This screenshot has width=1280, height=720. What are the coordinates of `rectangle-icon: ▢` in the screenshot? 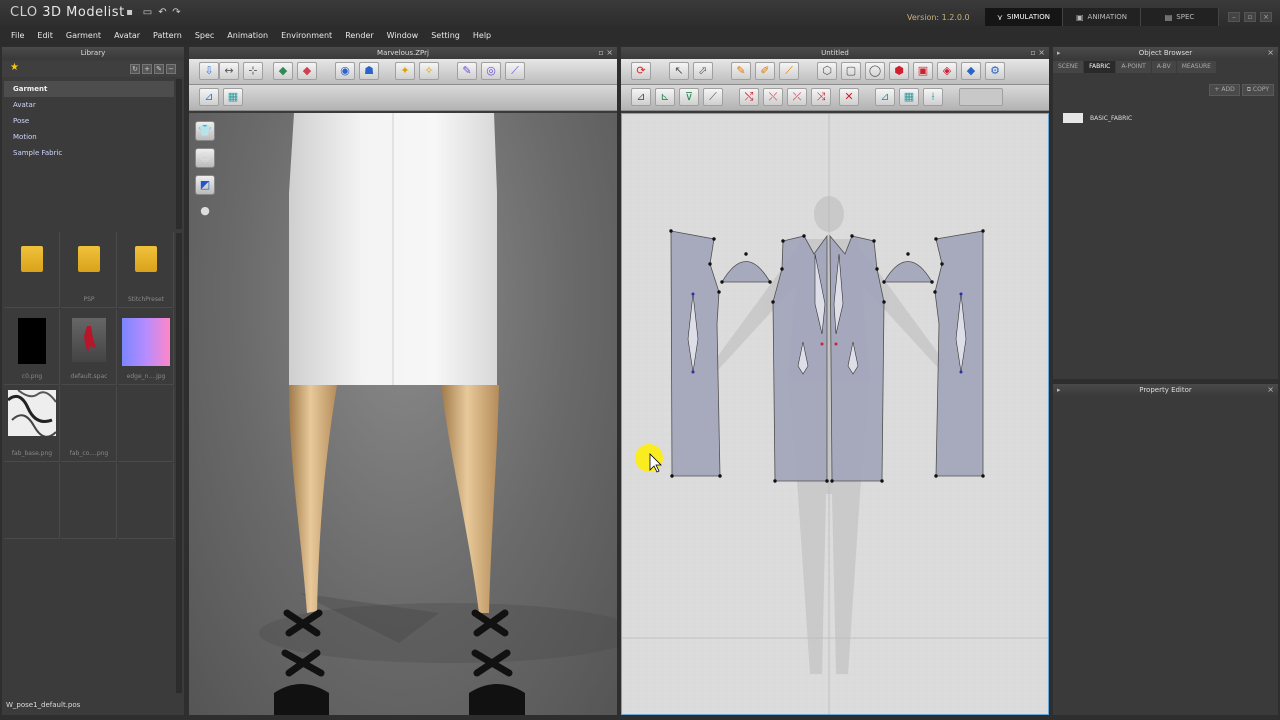 It's located at (851, 71).